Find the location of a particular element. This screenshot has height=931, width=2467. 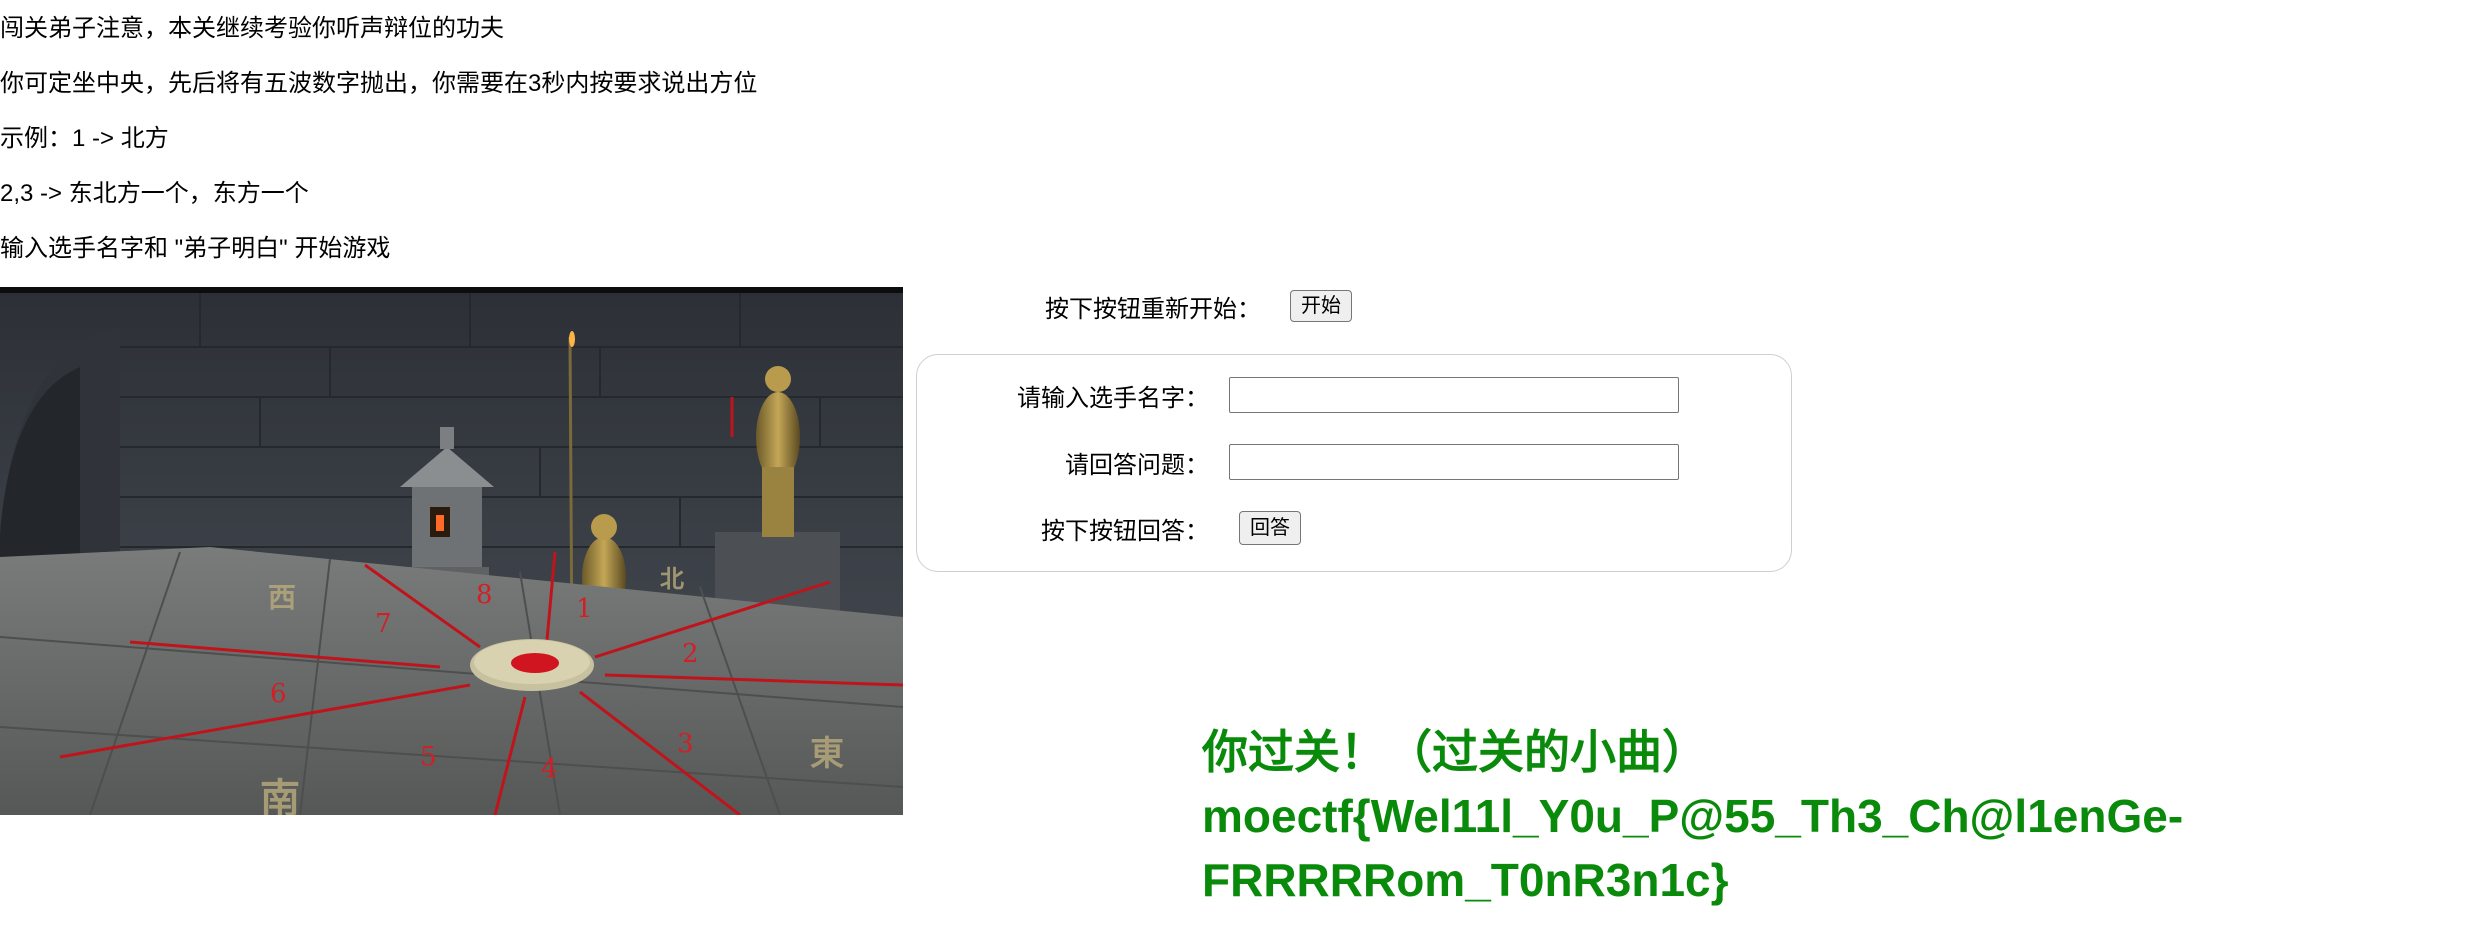

answer-row: 请回答问题： is located at coordinates (1354, 462).